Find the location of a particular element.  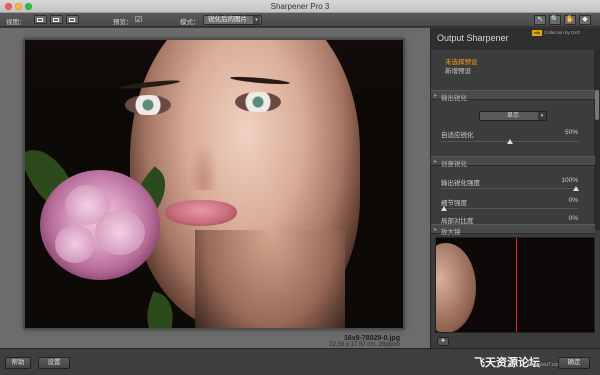

adaptive-sharpening-slider is located at coordinates (510, 142).